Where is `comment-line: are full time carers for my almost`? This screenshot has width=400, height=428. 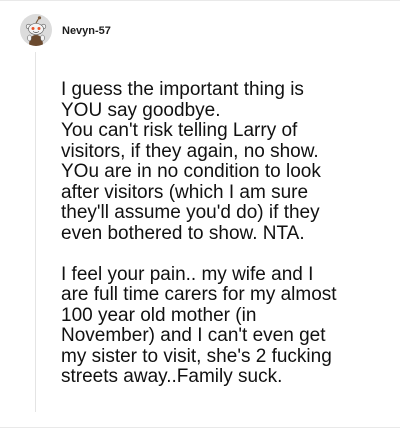
comment-line: are full time carers for my almost is located at coordinates (199, 294).